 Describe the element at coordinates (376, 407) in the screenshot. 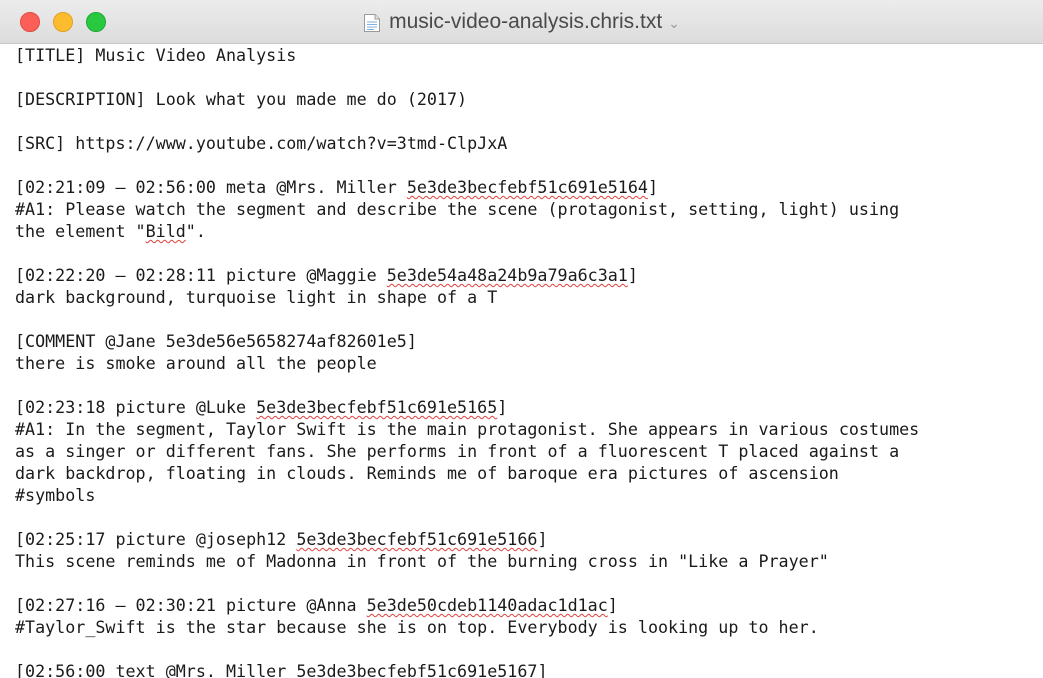

I see `misspelled-word: 5e3de3becfebf51c691e5165` at that location.